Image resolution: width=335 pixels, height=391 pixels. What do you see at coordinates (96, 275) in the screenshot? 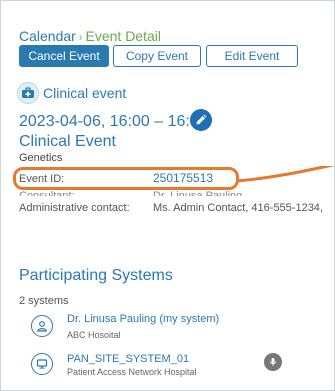
I see `participating-systems-title: Participating Systems` at bounding box center [96, 275].